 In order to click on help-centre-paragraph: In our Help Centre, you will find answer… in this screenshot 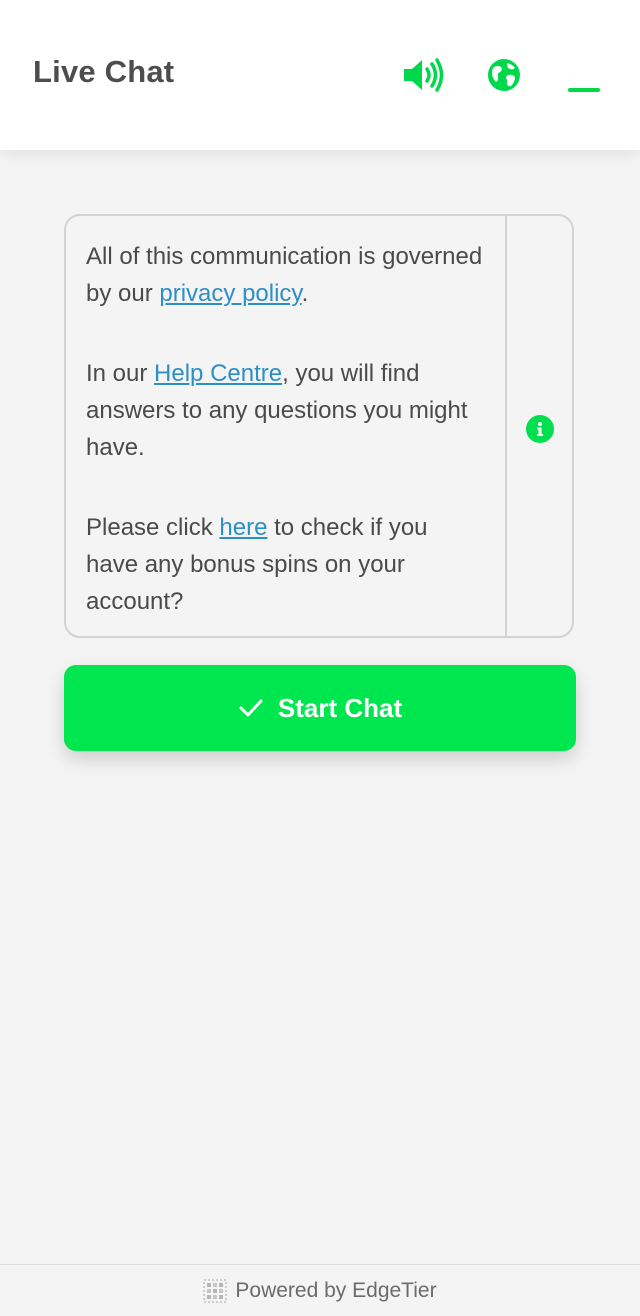, I will do `click(277, 410)`.